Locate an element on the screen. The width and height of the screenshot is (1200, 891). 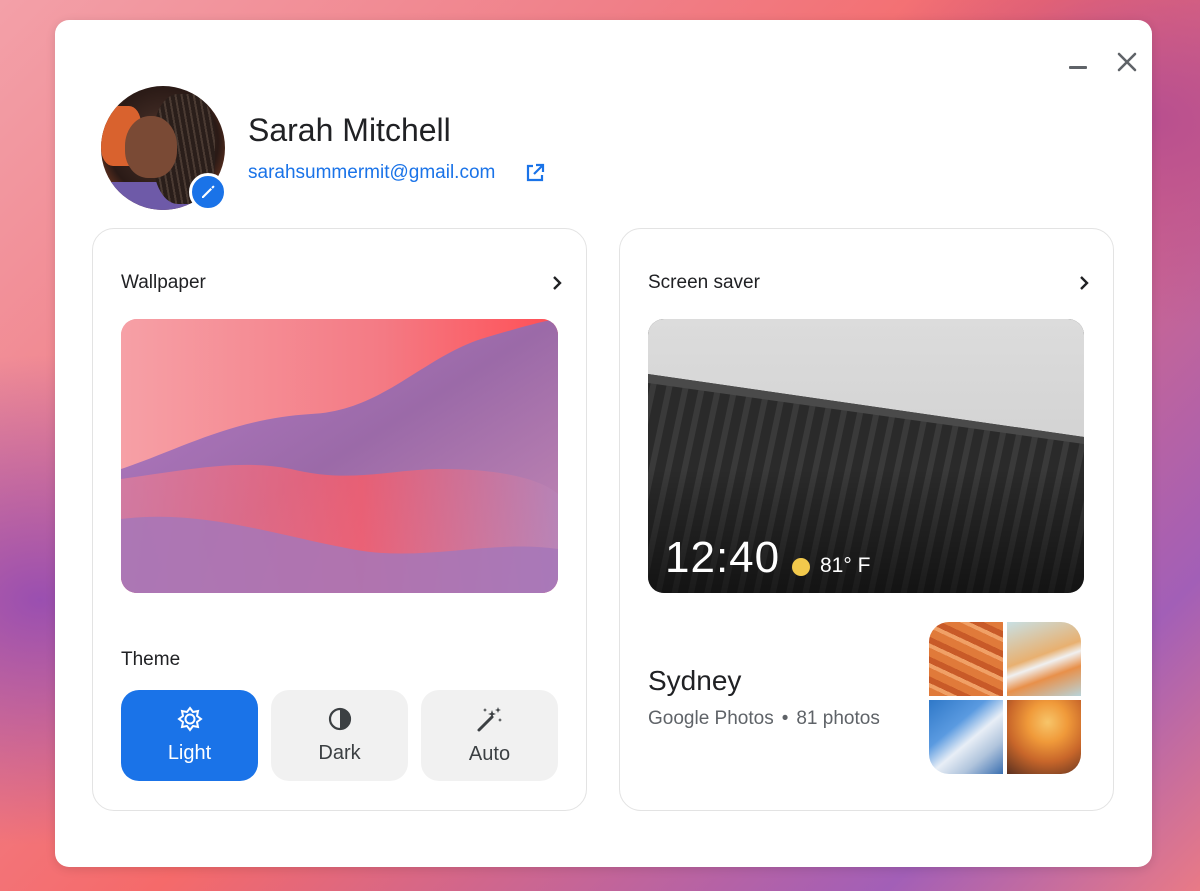
theme-dark-button: Dark is located at coordinates (339, 735).